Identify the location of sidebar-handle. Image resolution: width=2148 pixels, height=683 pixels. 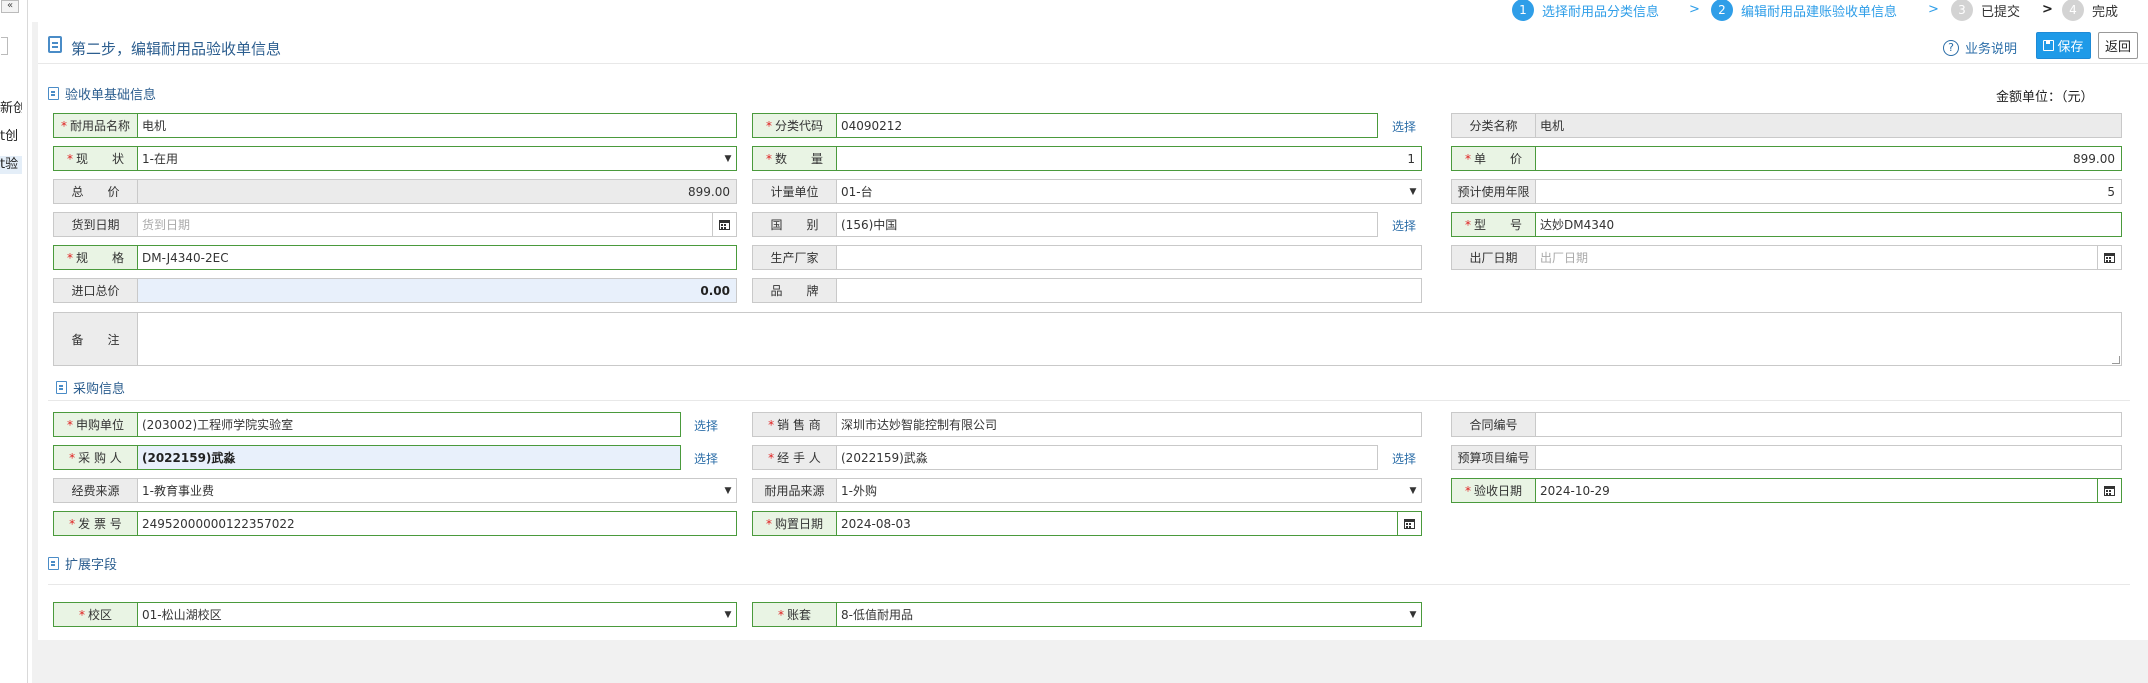
(4, 46).